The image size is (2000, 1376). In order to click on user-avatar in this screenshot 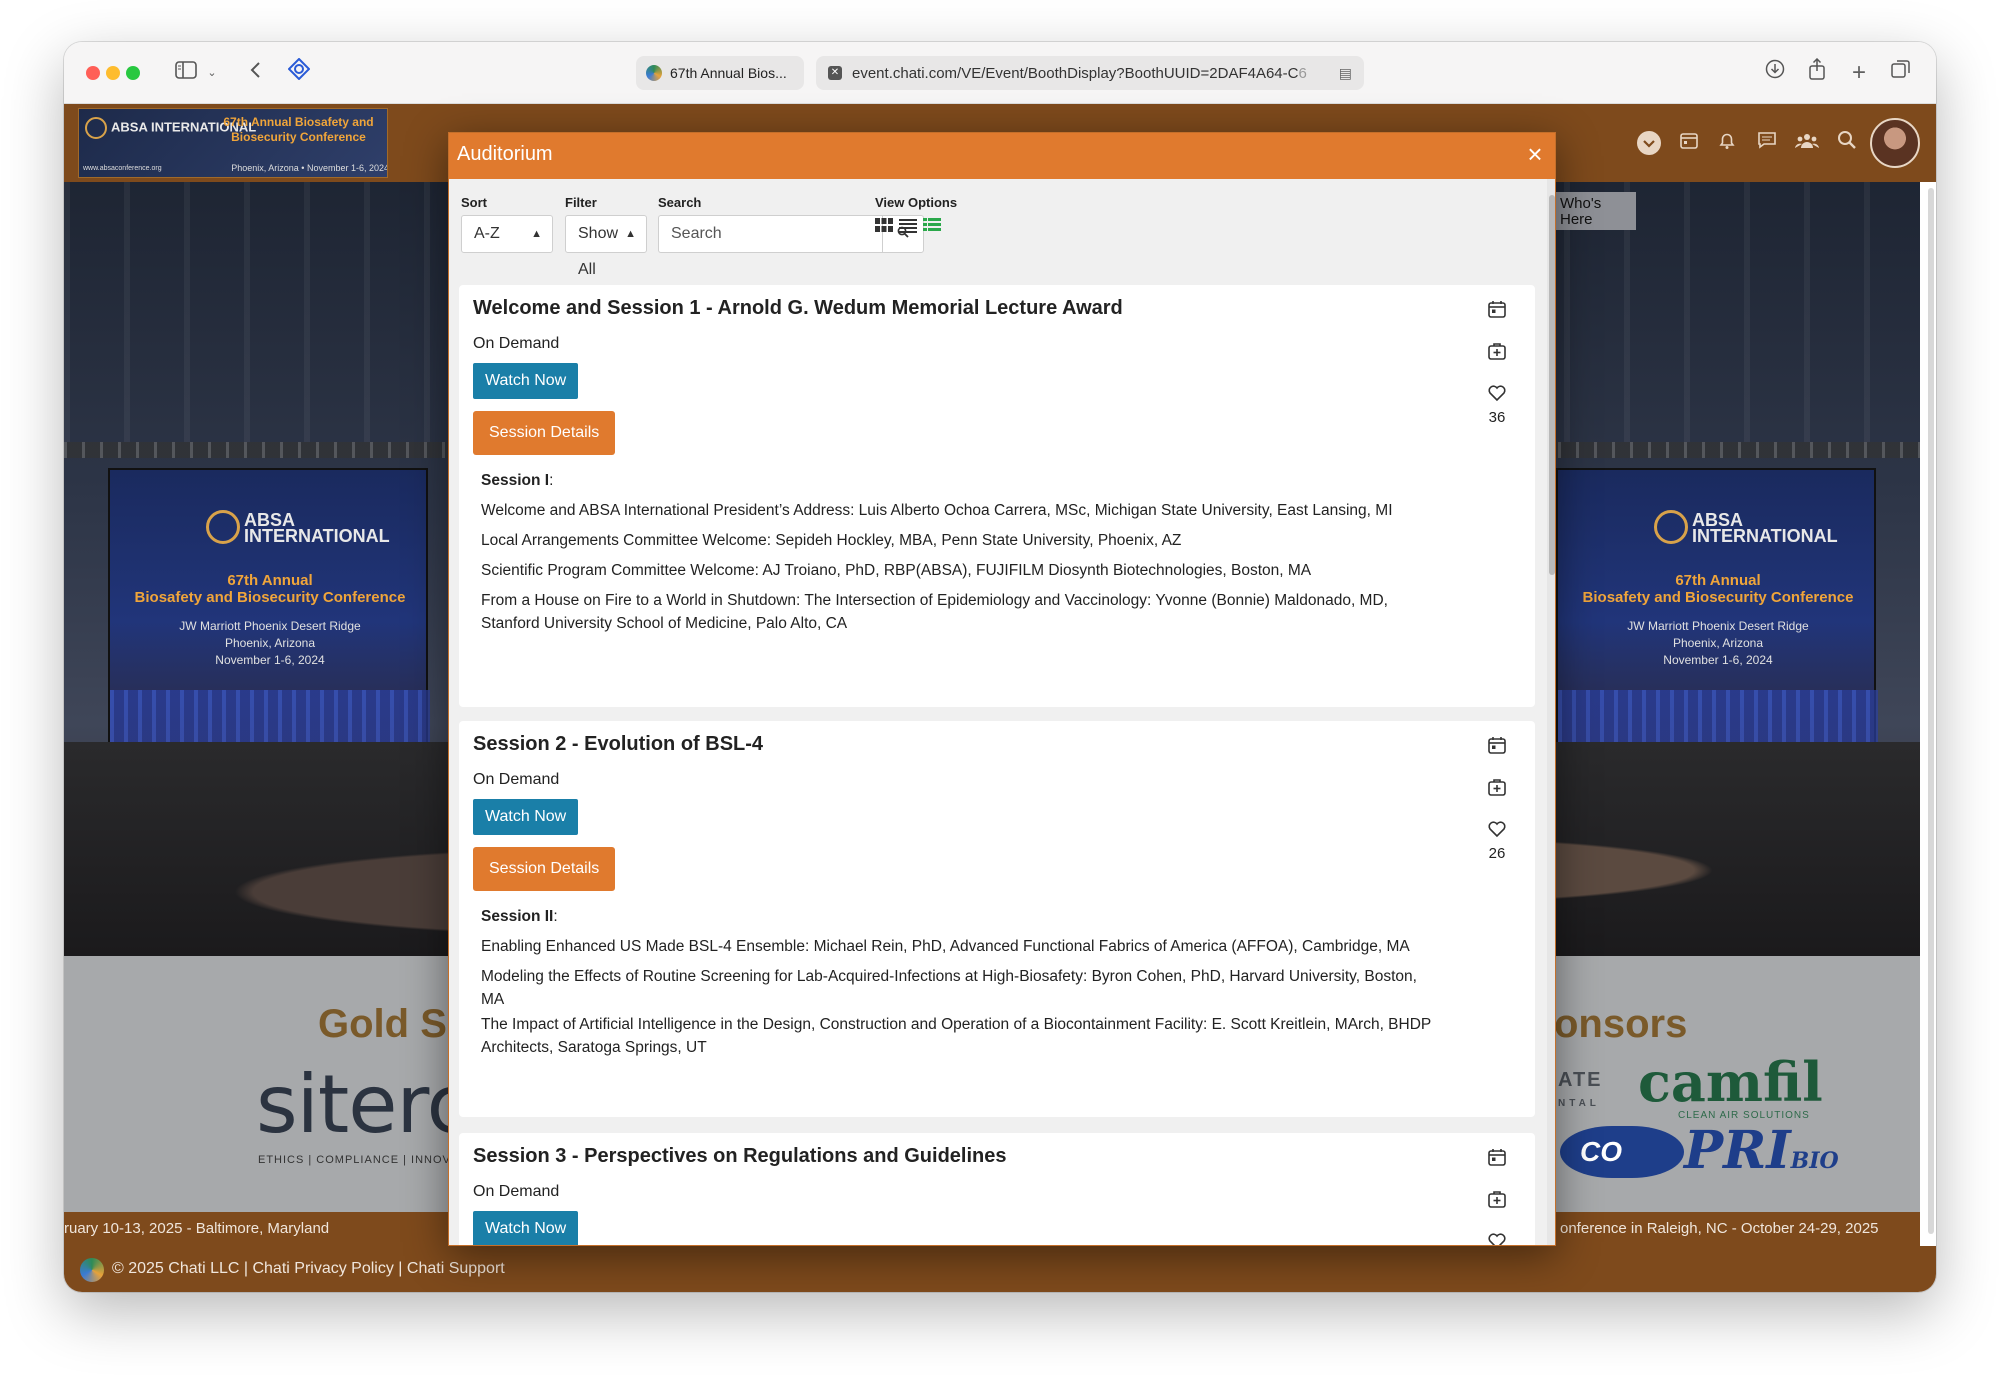, I will do `click(1895, 143)`.